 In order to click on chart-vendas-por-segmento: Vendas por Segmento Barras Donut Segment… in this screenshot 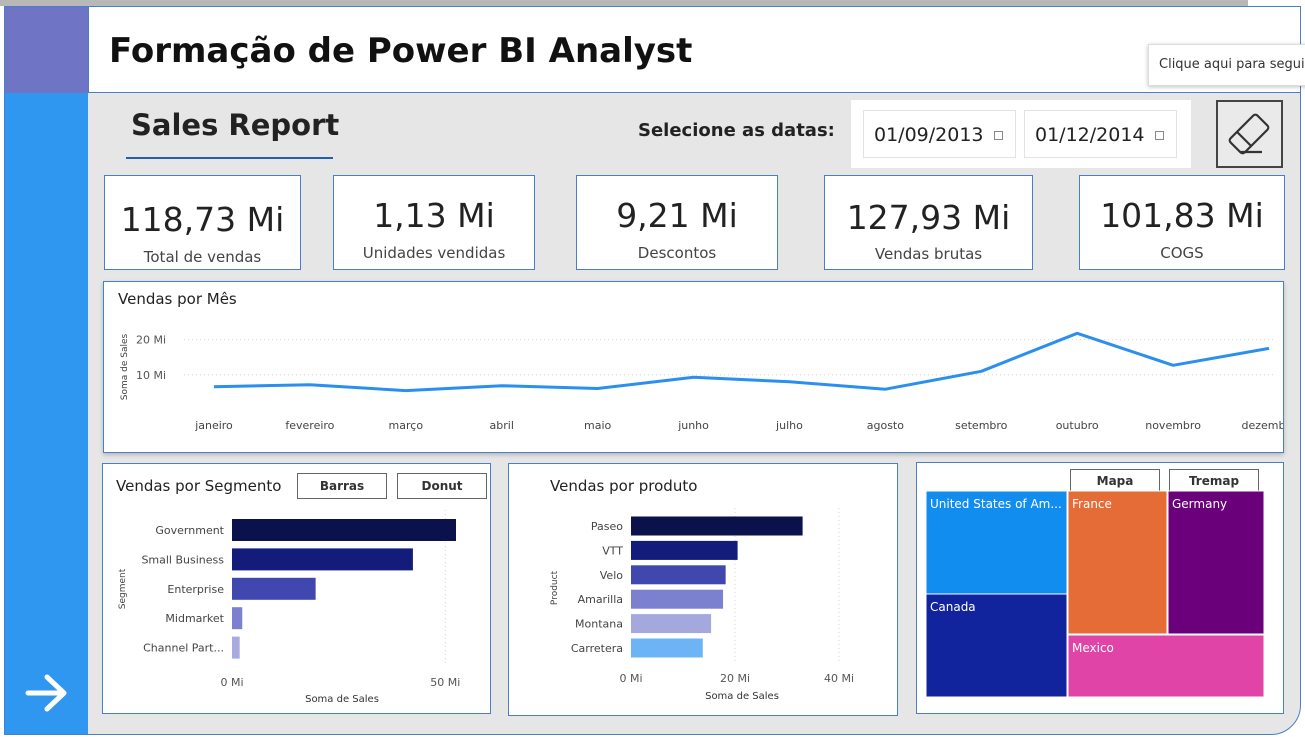, I will do `click(296, 588)`.